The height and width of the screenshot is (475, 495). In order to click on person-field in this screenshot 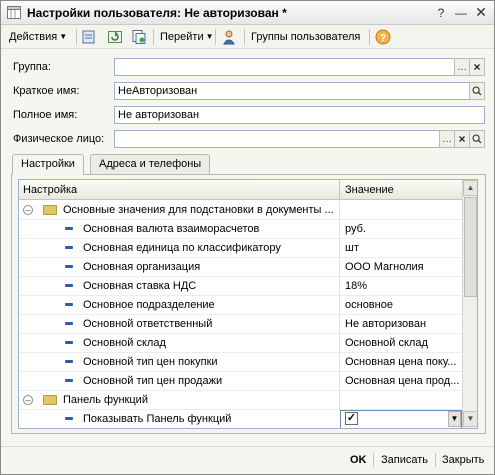, I will do `click(277, 139)`.